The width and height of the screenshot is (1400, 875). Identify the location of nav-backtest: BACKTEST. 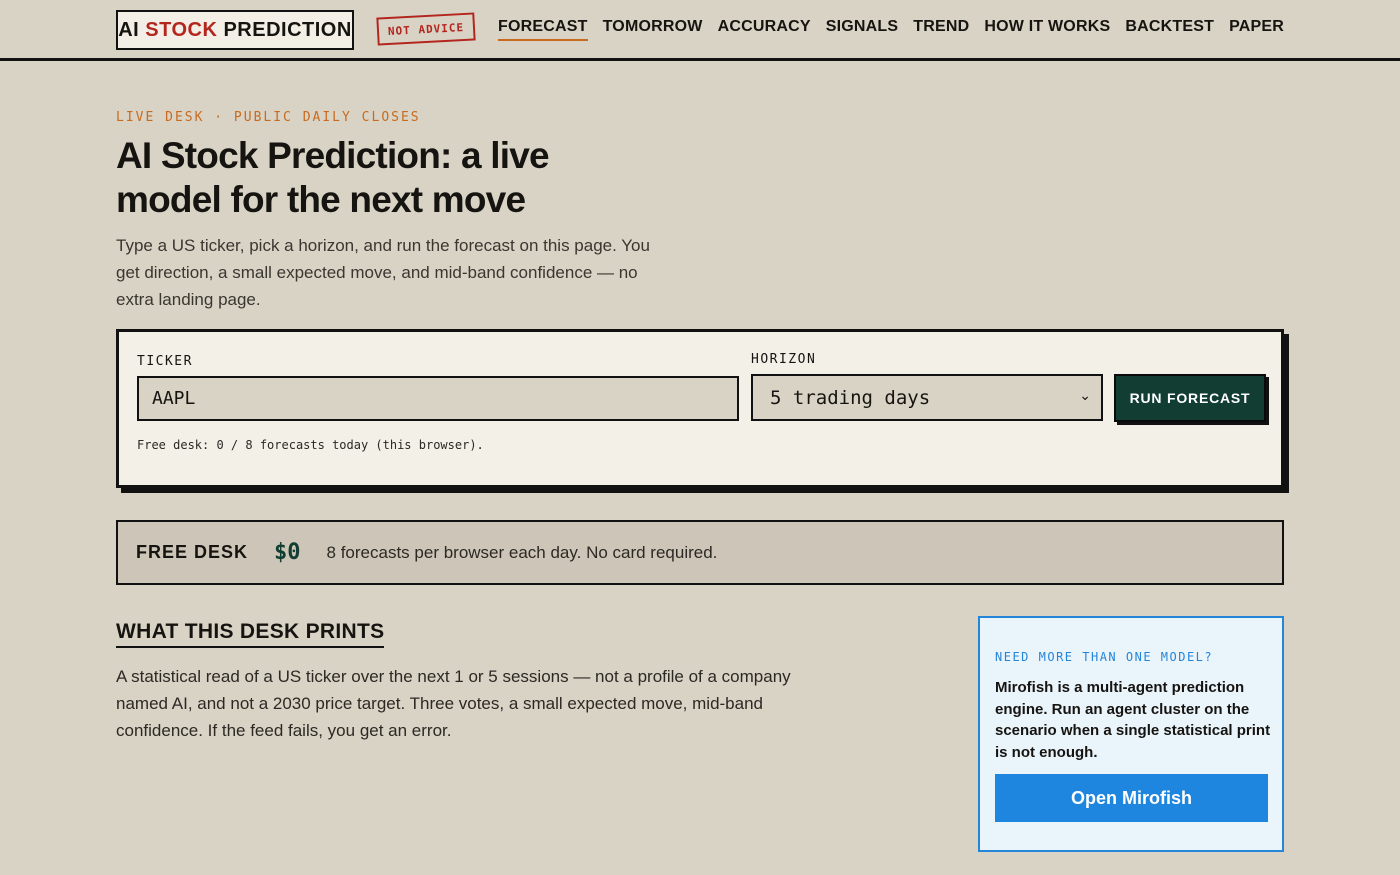
(1169, 29).